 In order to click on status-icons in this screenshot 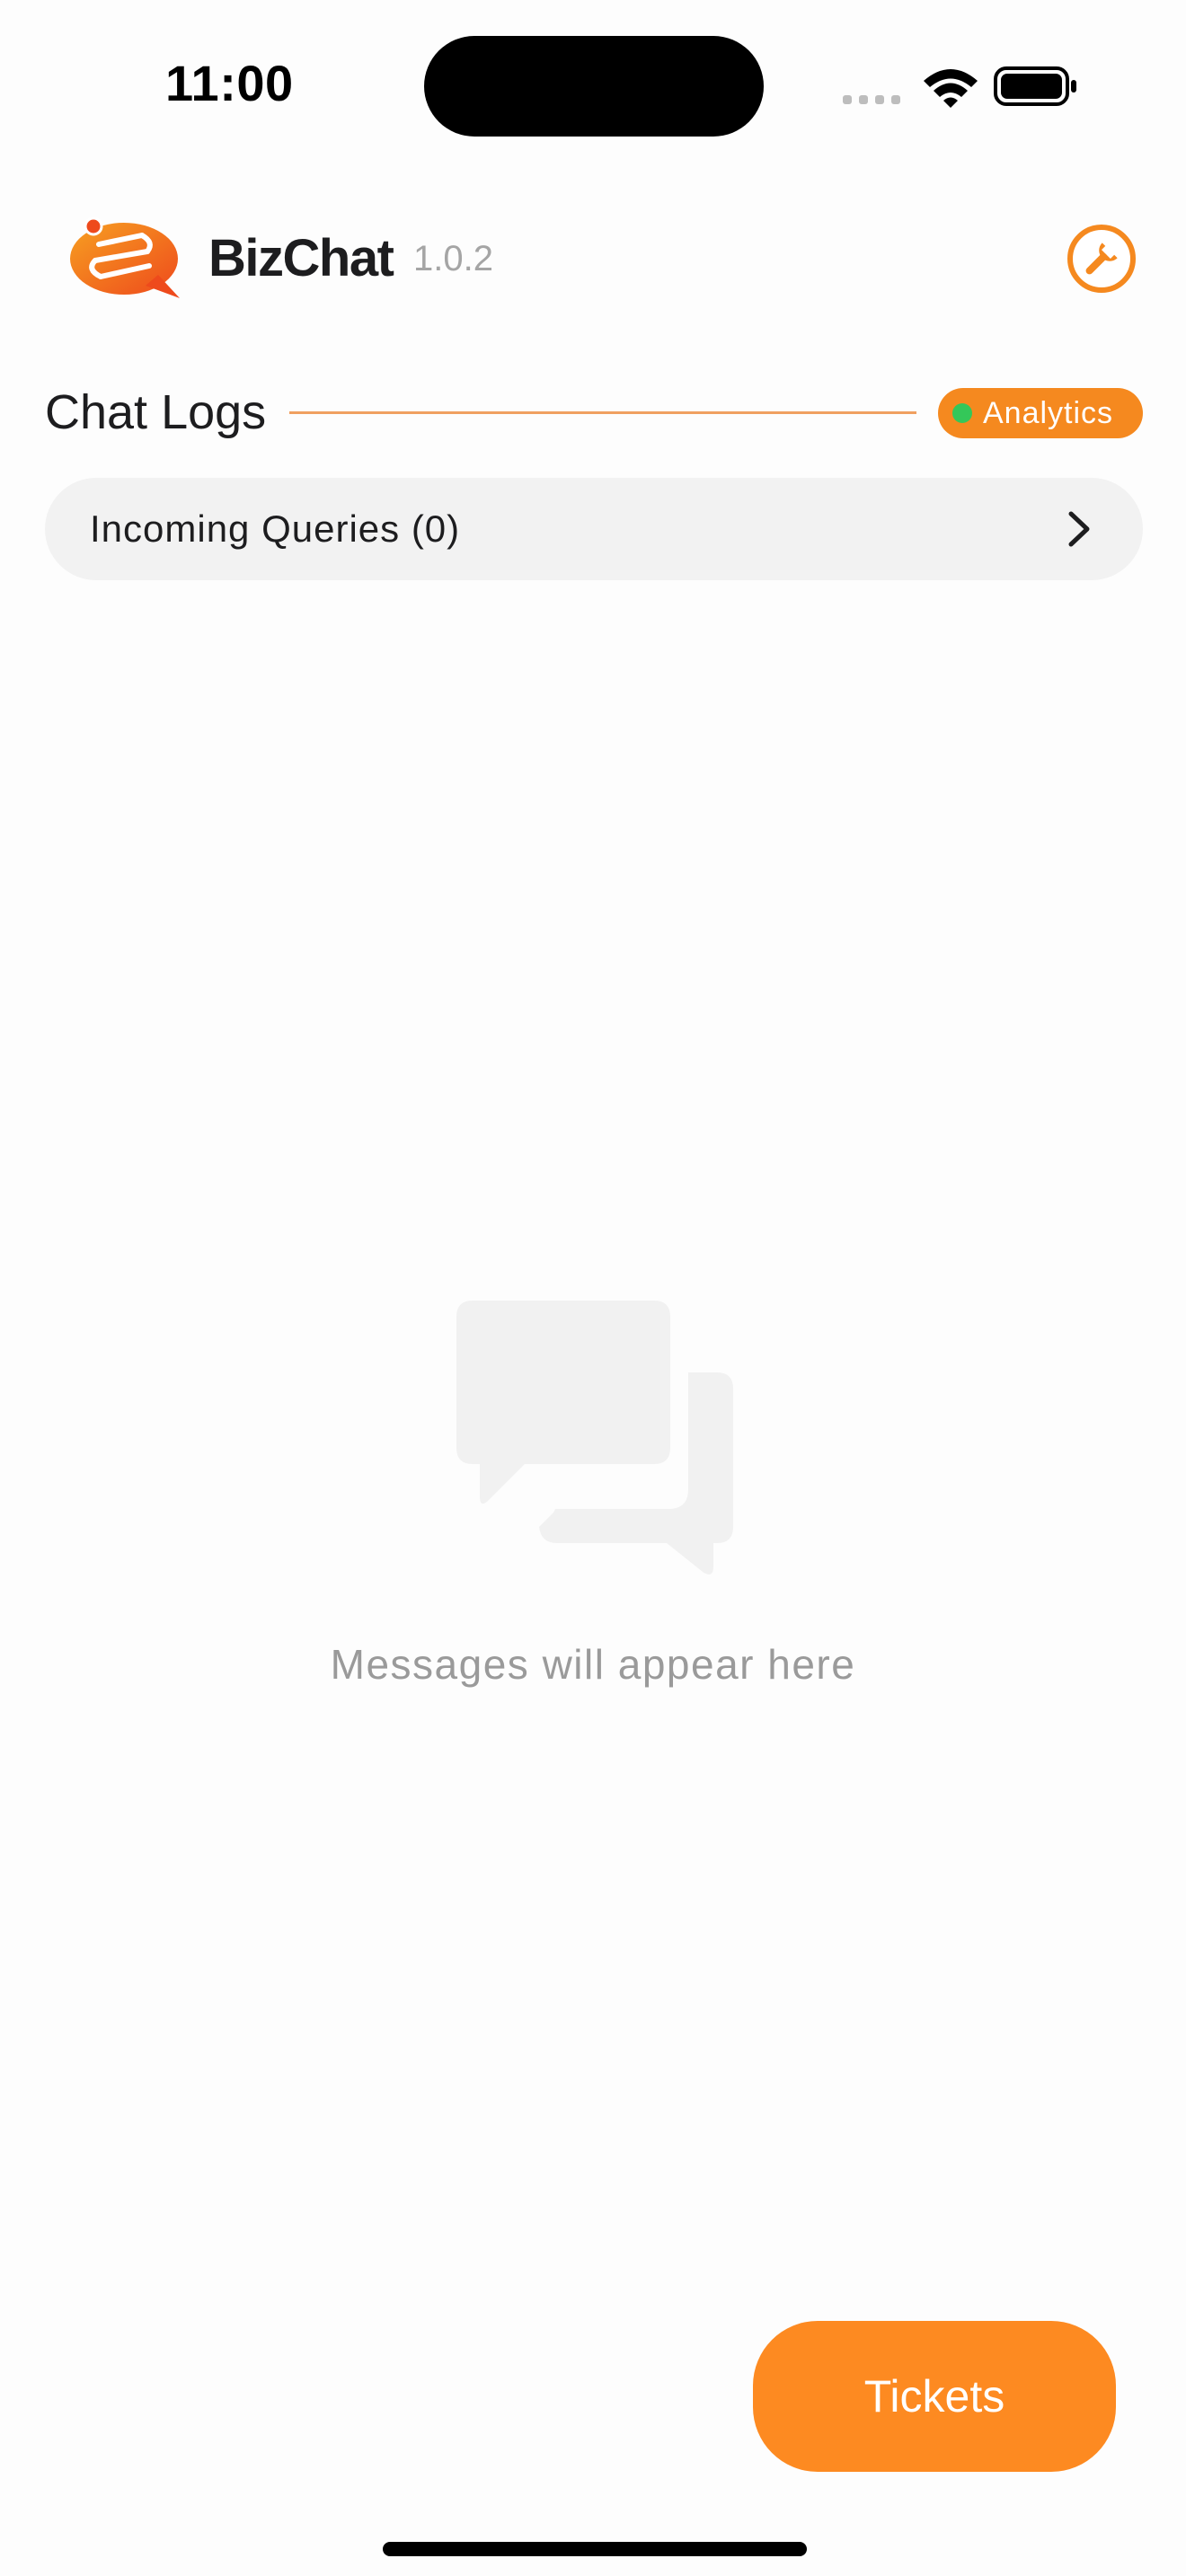, I will do `click(960, 88)`.